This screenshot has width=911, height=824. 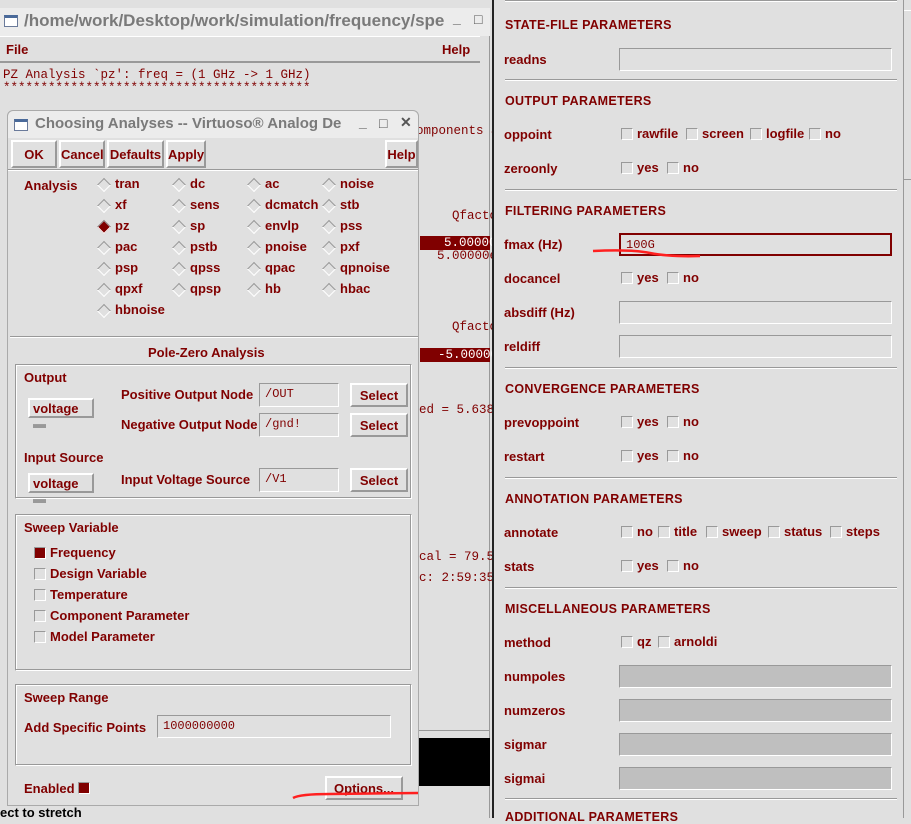 I want to click on zeroonly-yes-checkbox, so click(x=627, y=168).